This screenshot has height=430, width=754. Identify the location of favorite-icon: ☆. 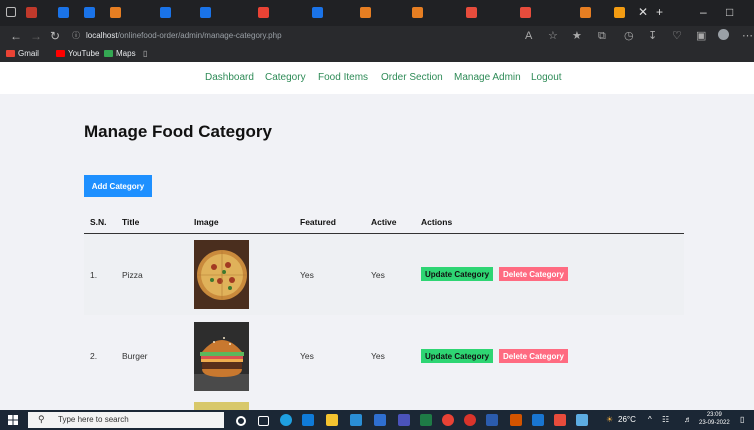
(553, 36).